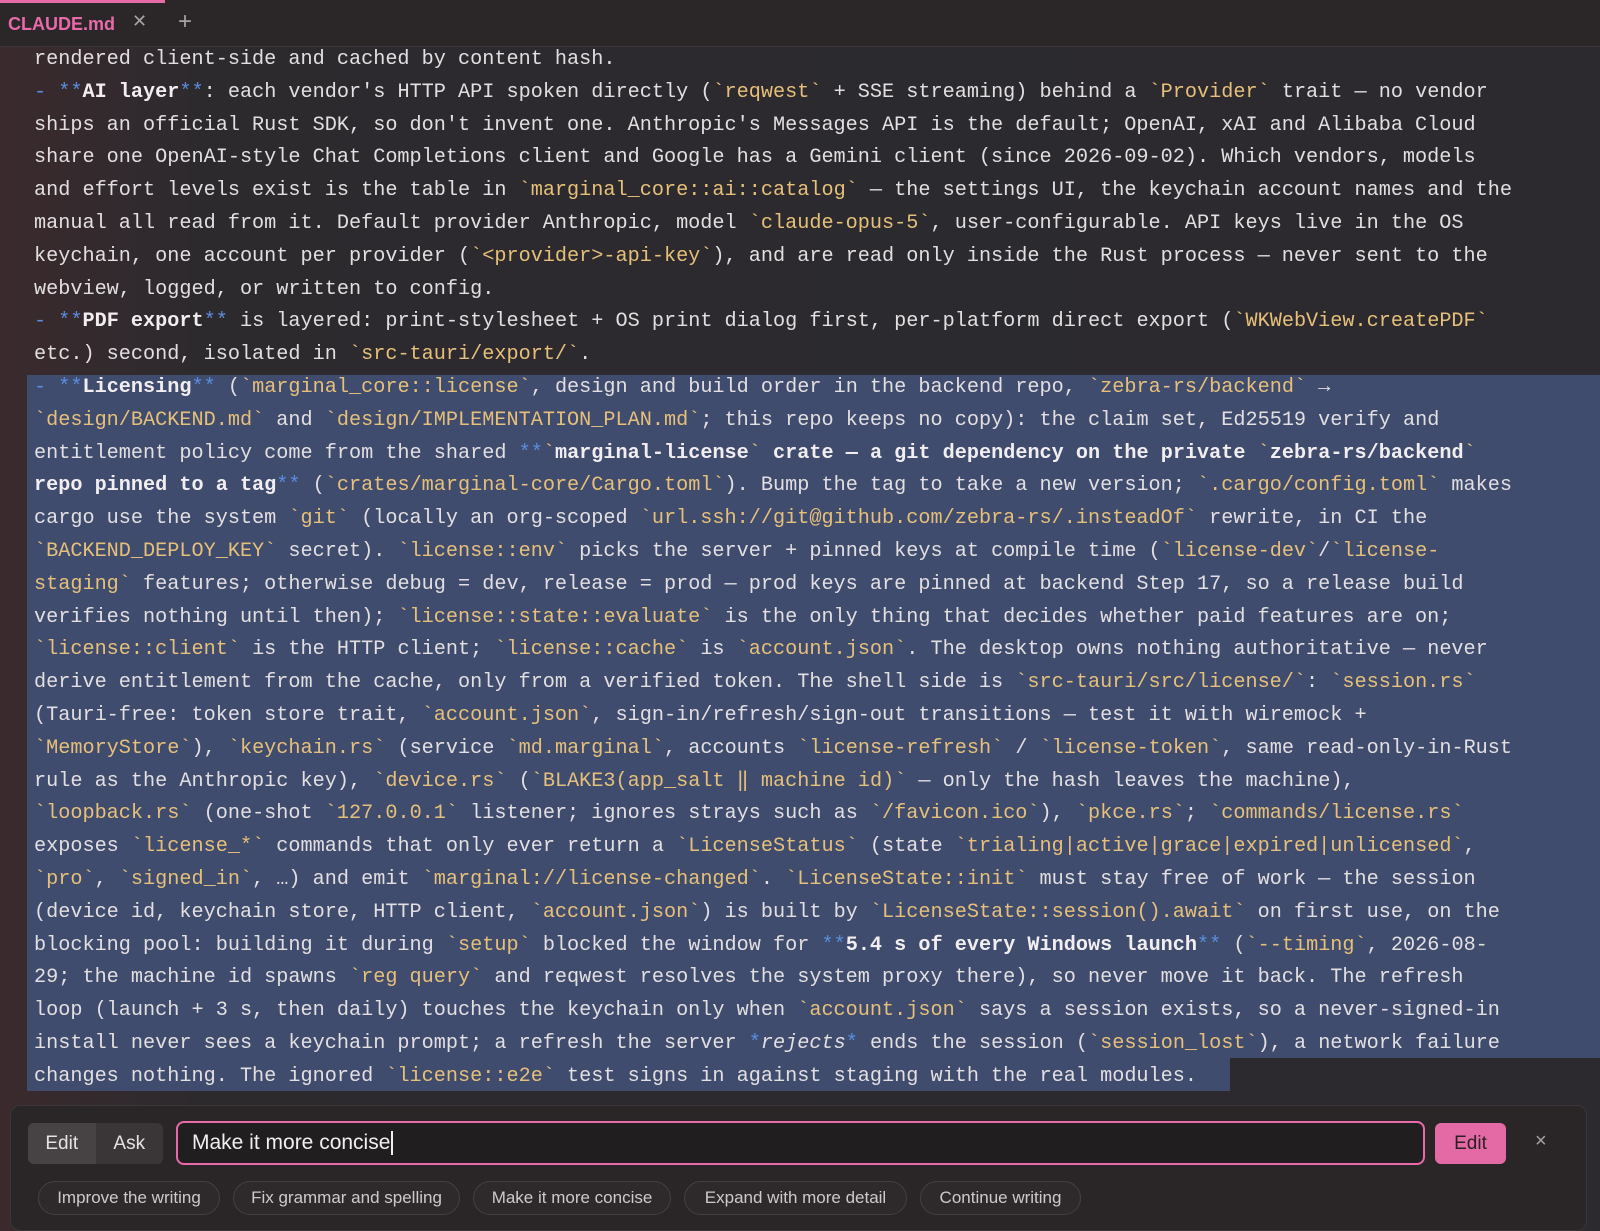 The width and height of the screenshot is (1600, 1231). What do you see at coordinates (1130, 781) in the screenshot?
I see `editor-text-run: — only the hash leaves the machine),` at bounding box center [1130, 781].